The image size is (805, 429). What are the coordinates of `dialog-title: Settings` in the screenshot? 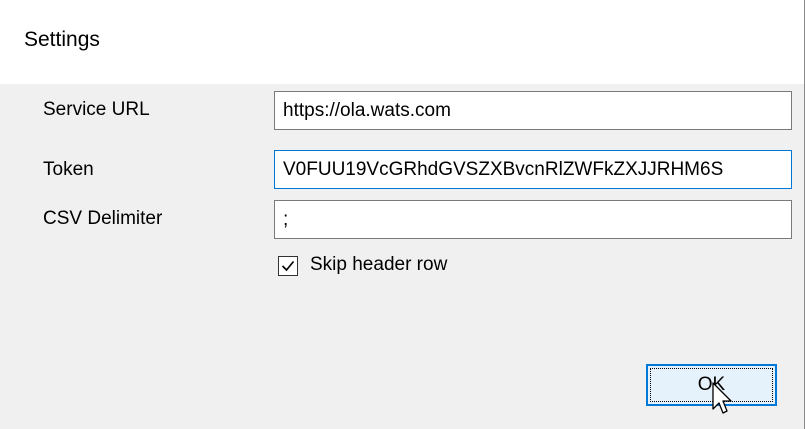 It's located at (62, 39).